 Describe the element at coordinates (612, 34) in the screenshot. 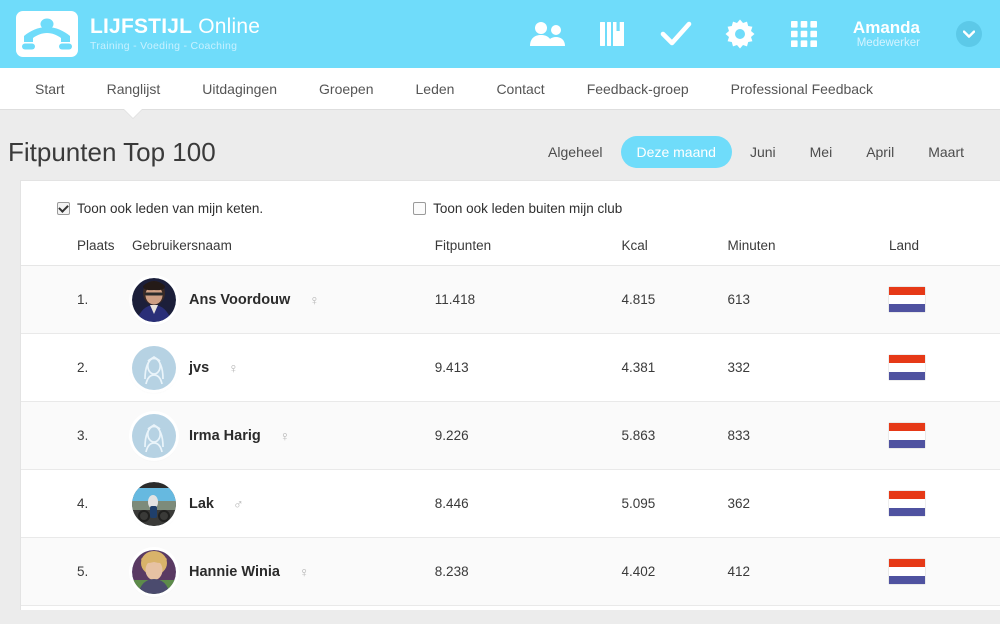

I see `book-icon` at that location.